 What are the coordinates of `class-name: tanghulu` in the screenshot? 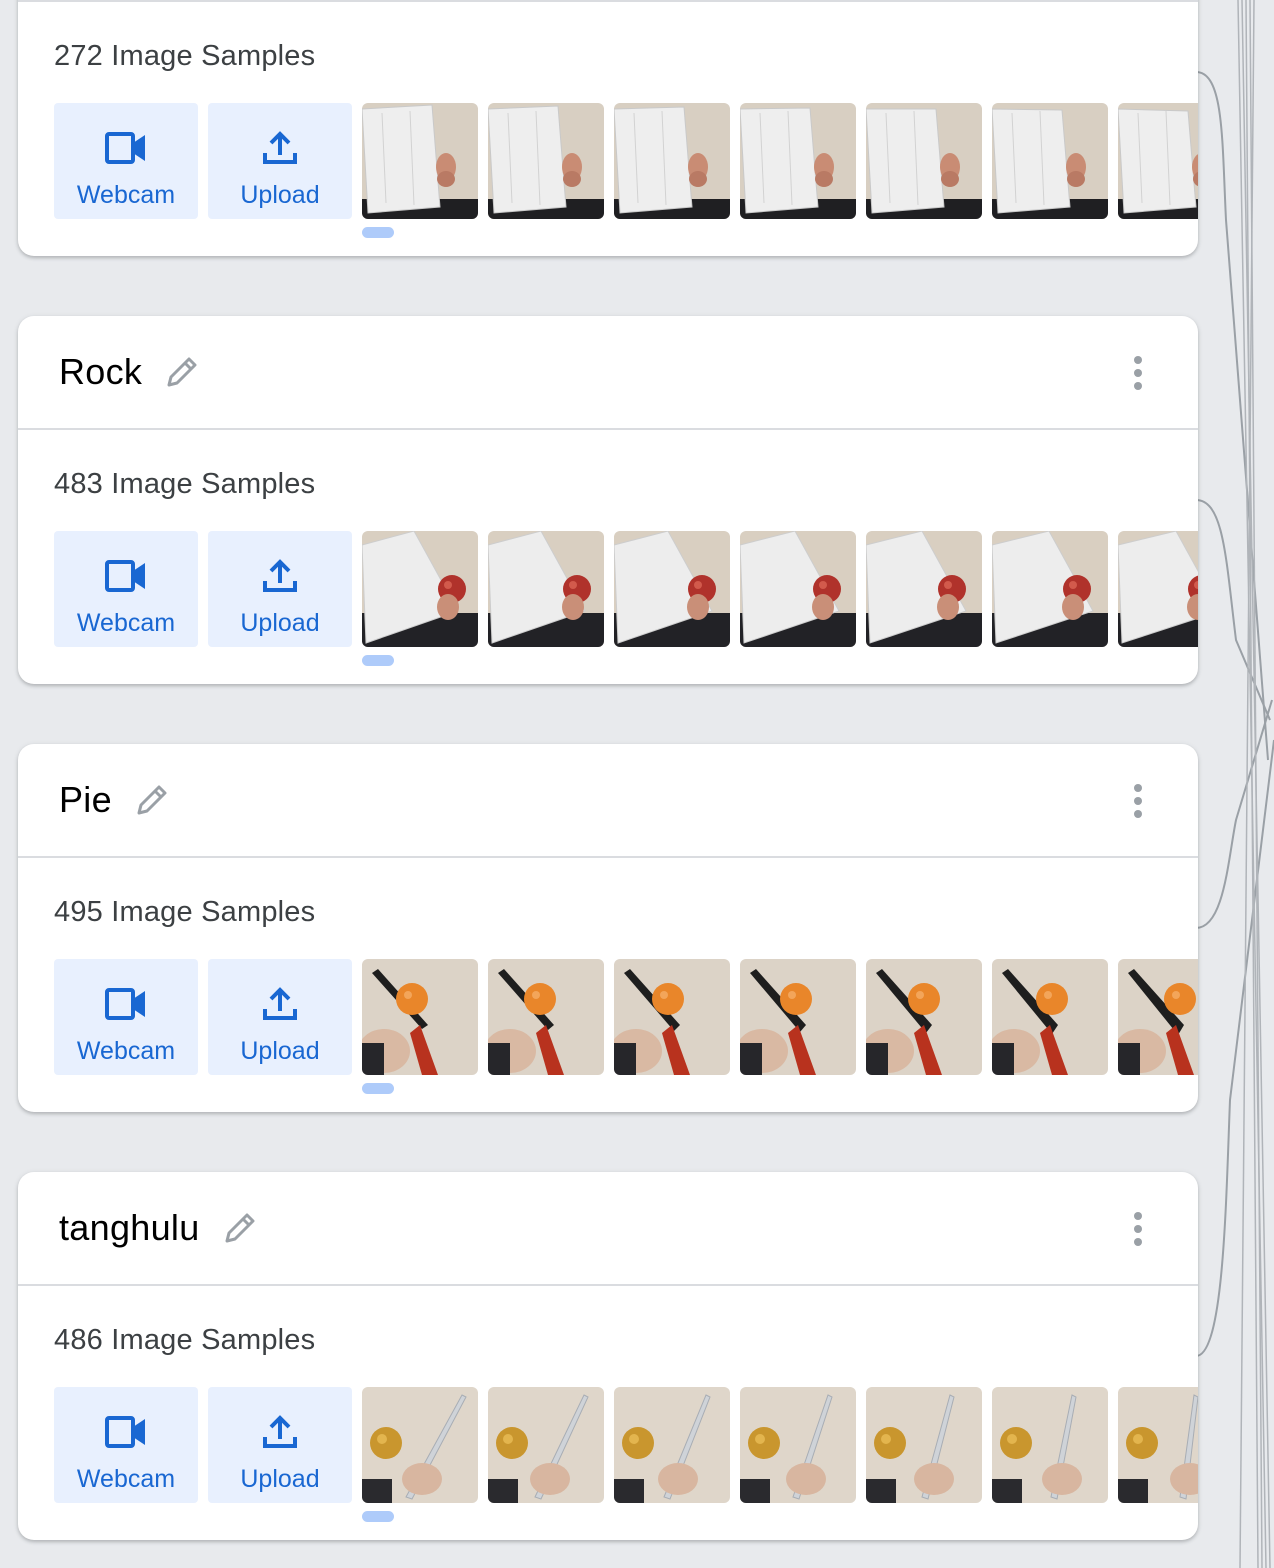 It's located at (129, 1228).